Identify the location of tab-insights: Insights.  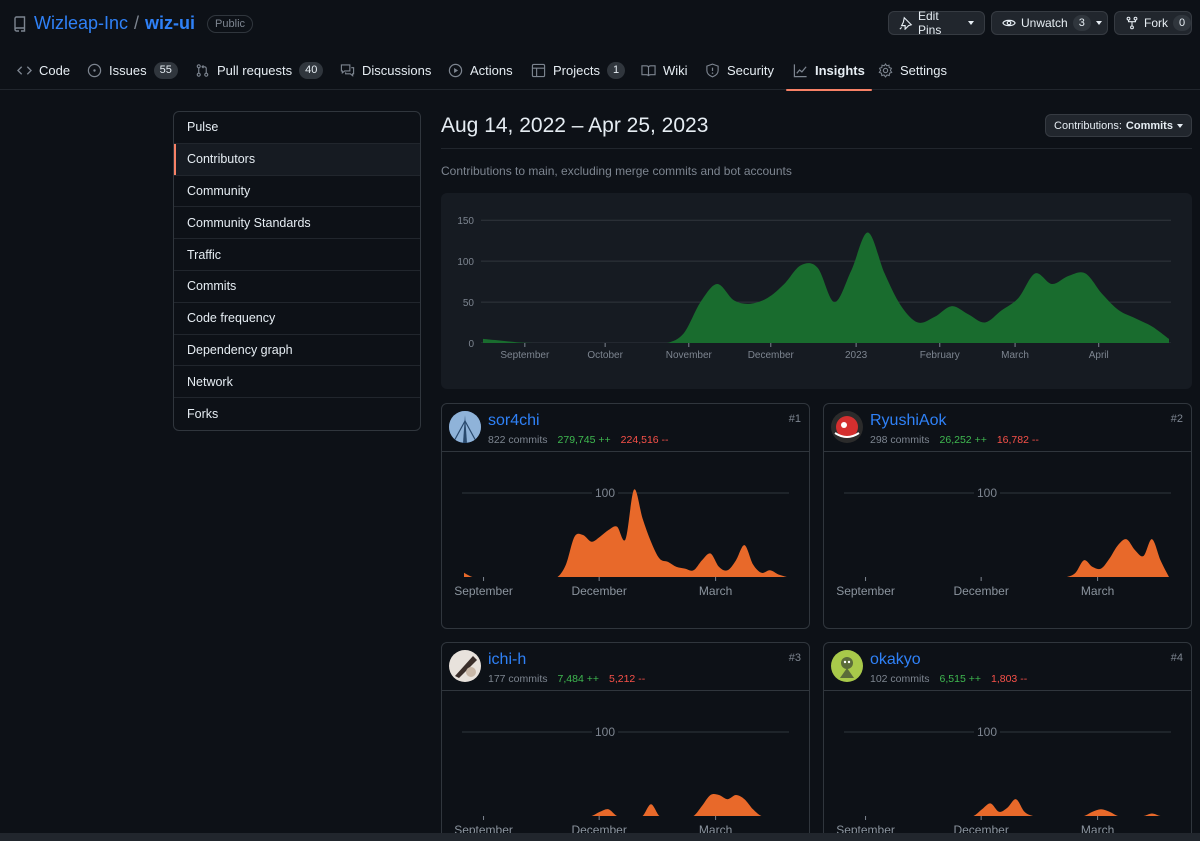
(829, 70).